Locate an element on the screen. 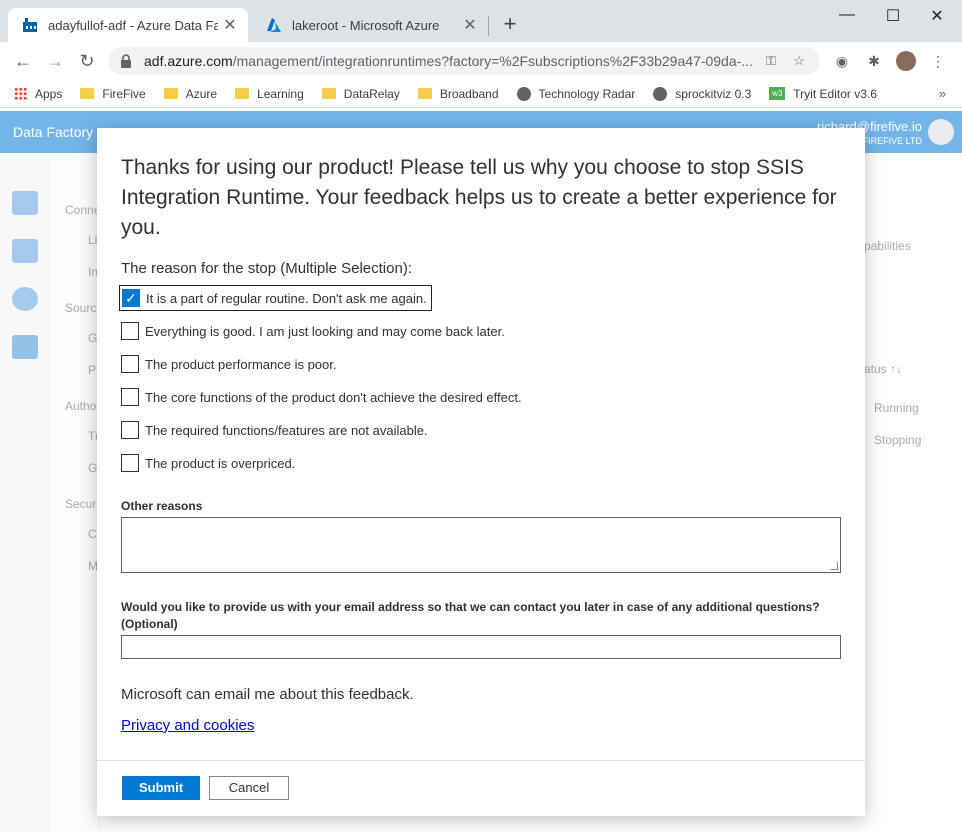  bookmark-firefive: FireFive is located at coordinates (113, 93).